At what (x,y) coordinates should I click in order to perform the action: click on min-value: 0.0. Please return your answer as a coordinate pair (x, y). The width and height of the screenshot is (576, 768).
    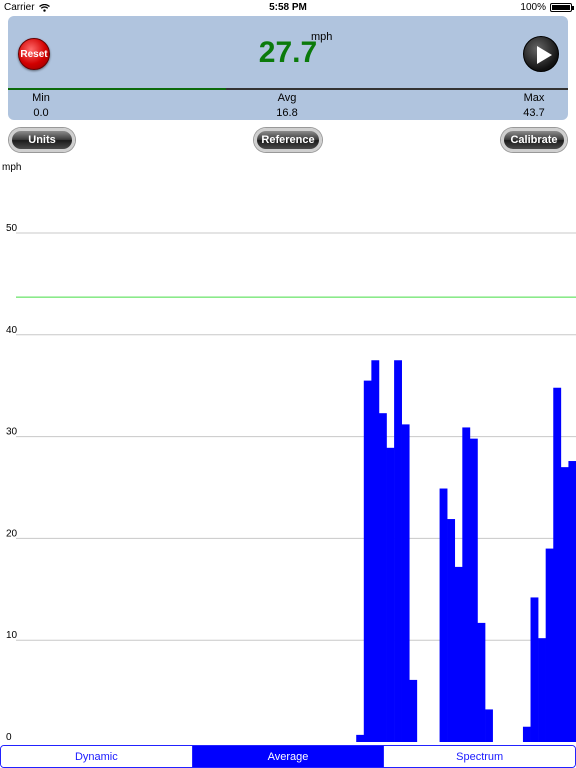
    Looking at the image, I should click on (41, 113).